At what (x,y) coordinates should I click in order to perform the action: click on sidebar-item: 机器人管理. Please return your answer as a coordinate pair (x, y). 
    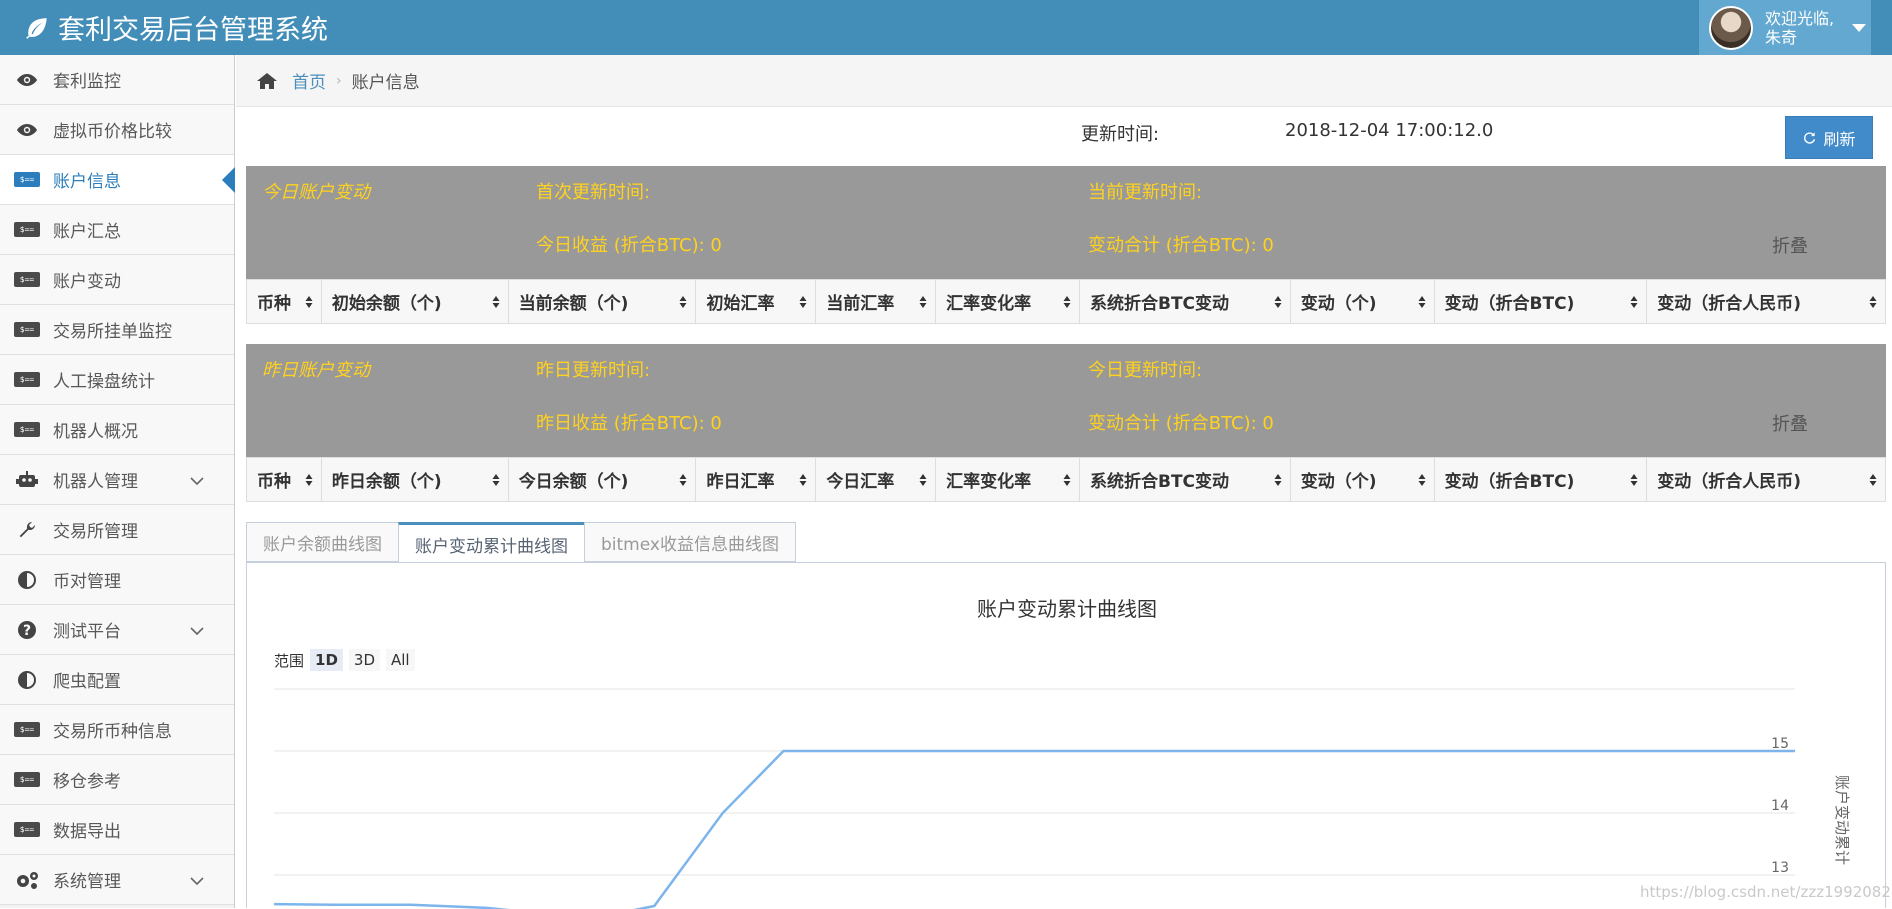
    Looking at the image, I should click on (117, 480).